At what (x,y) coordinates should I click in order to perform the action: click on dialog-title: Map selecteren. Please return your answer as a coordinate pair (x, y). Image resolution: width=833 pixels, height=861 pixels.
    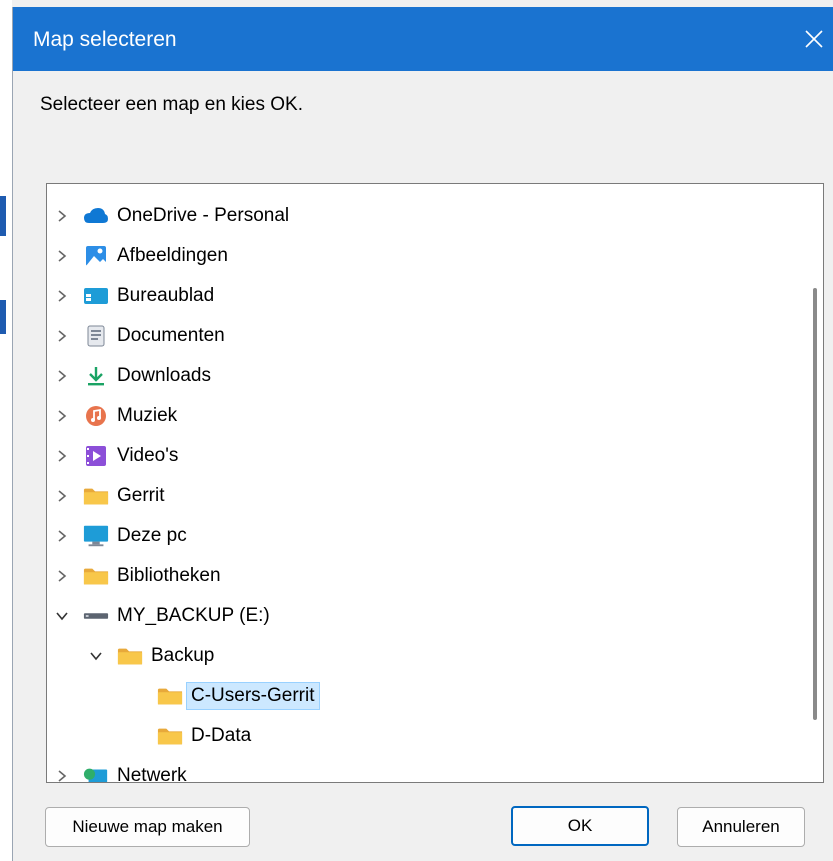
    Looking at the image, I should click on (105, 39).